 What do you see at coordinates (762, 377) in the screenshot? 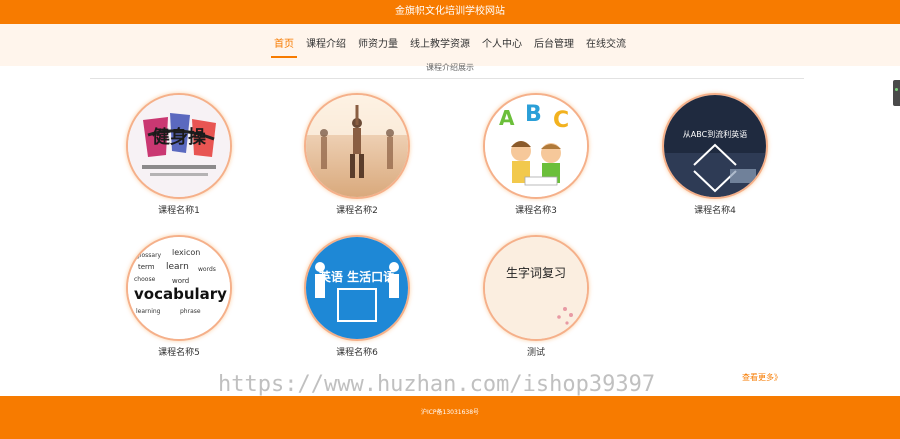
I see `view-more-link: 查看更多》` at bounding box center [762, 377].